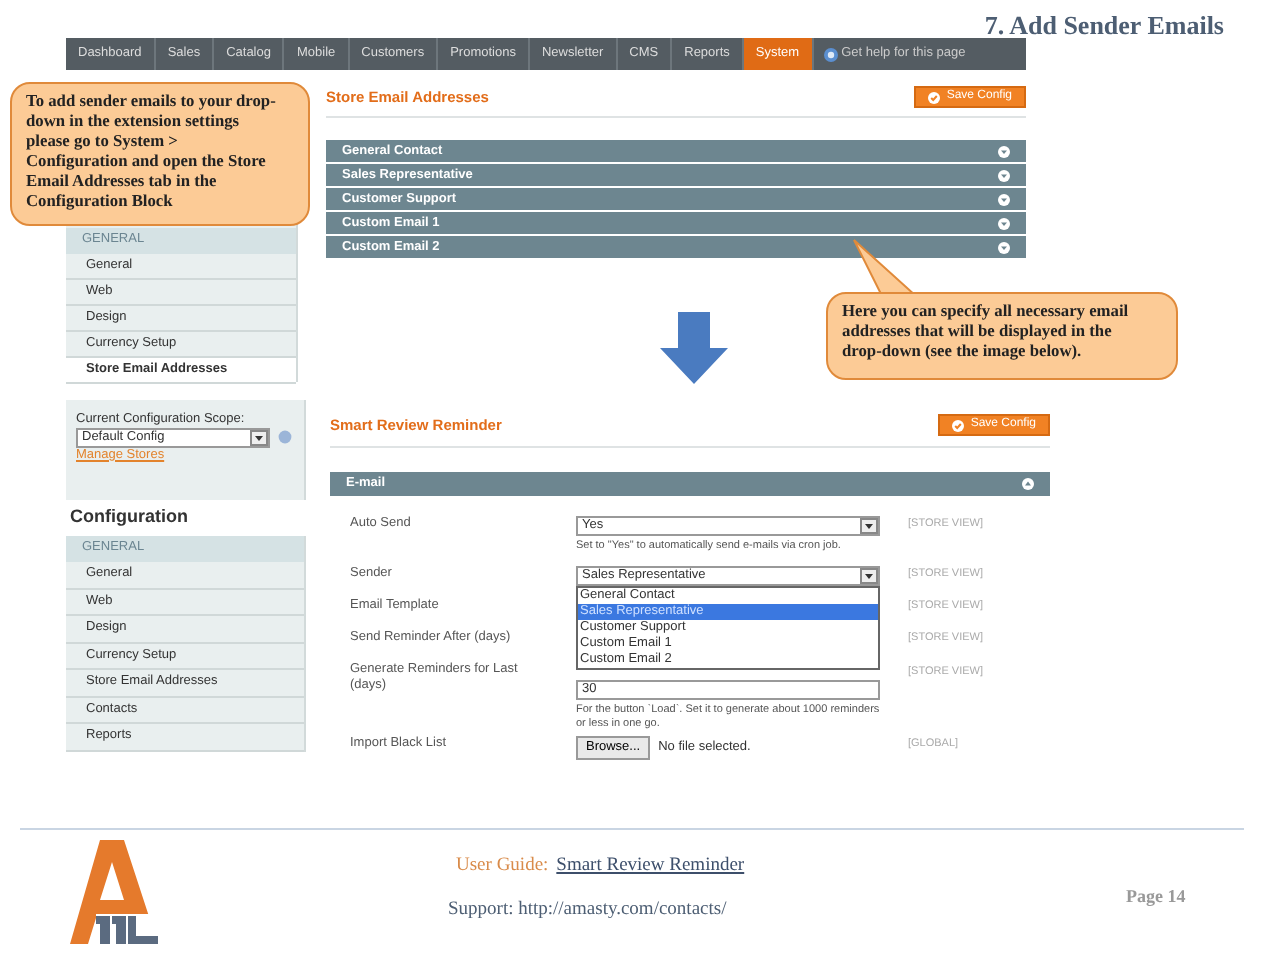 This screenshot has height=958, width=1276. What do you see at coordinates (502, 867) in the screenshot?
I see `guide-label: User Guide:` at bounding box center [502, 867].